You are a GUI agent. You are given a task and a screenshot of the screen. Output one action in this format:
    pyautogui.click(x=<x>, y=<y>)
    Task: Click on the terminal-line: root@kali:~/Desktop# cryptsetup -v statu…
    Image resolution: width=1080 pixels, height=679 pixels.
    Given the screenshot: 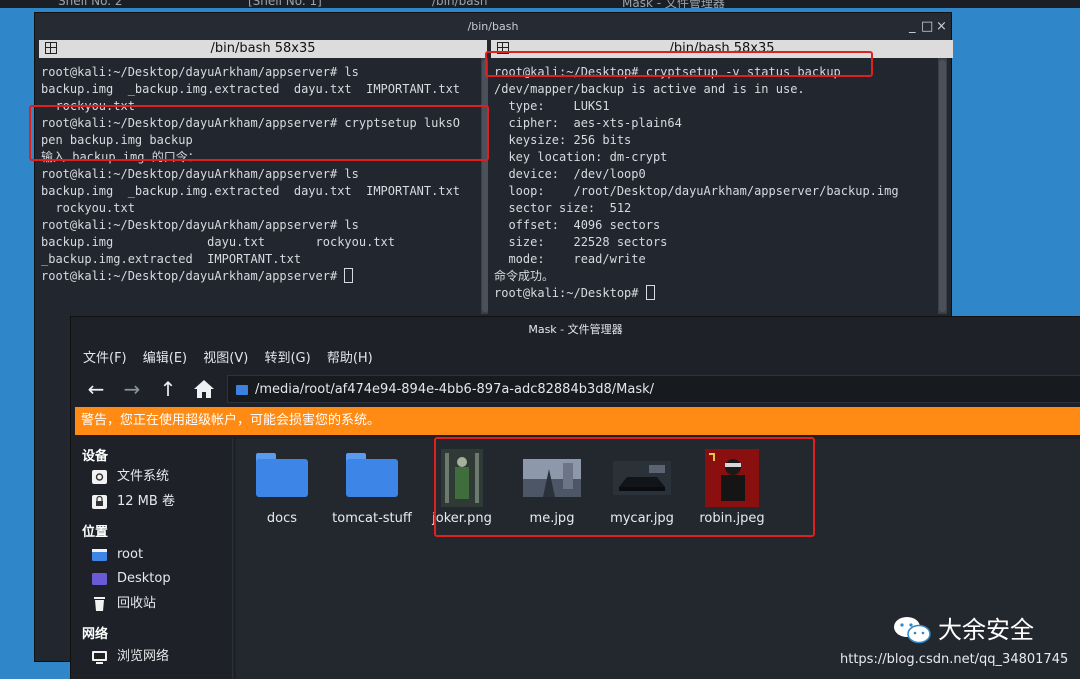 What is the action you would take?
    pyautogui.click(x=667, y=72)
    